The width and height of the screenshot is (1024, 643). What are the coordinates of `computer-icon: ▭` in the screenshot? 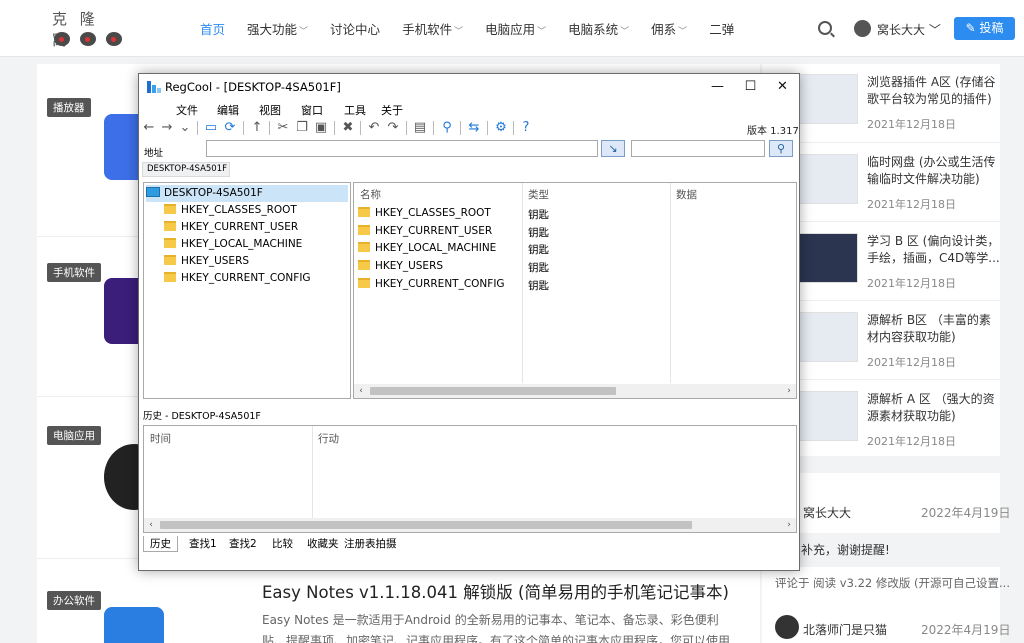 It's located at (211, 128).